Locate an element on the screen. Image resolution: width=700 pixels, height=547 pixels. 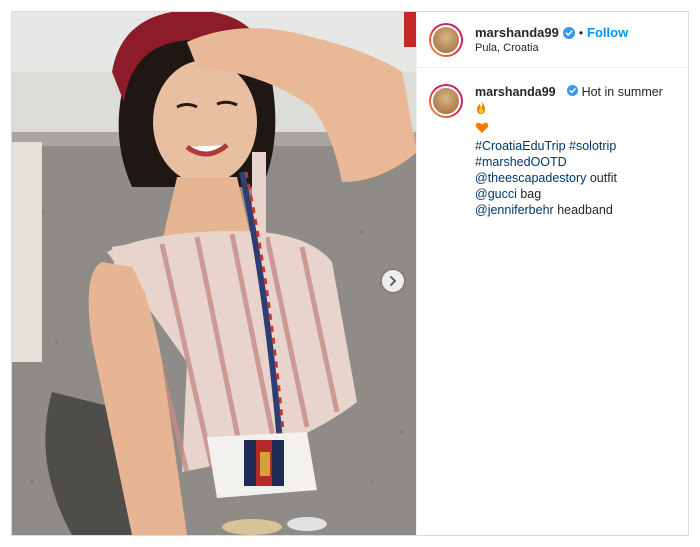
mention-3-suffix: headband is located at coordinates (585, 210).